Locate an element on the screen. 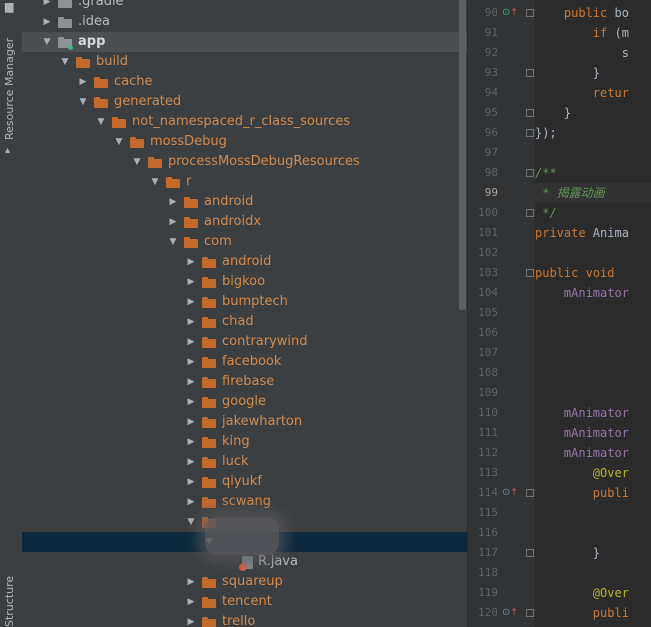 The width and height of the screenshot is (651, 627). tree-row: ▶ androidx is located at coordinates (244, 222).